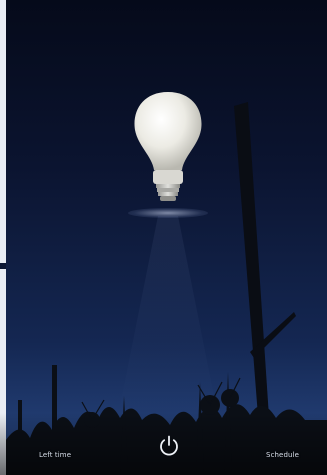  What do you see at coordinates (55, 455) in the screenshot?
I see `left-time-button: Left time` at bounding box center [55, 455].